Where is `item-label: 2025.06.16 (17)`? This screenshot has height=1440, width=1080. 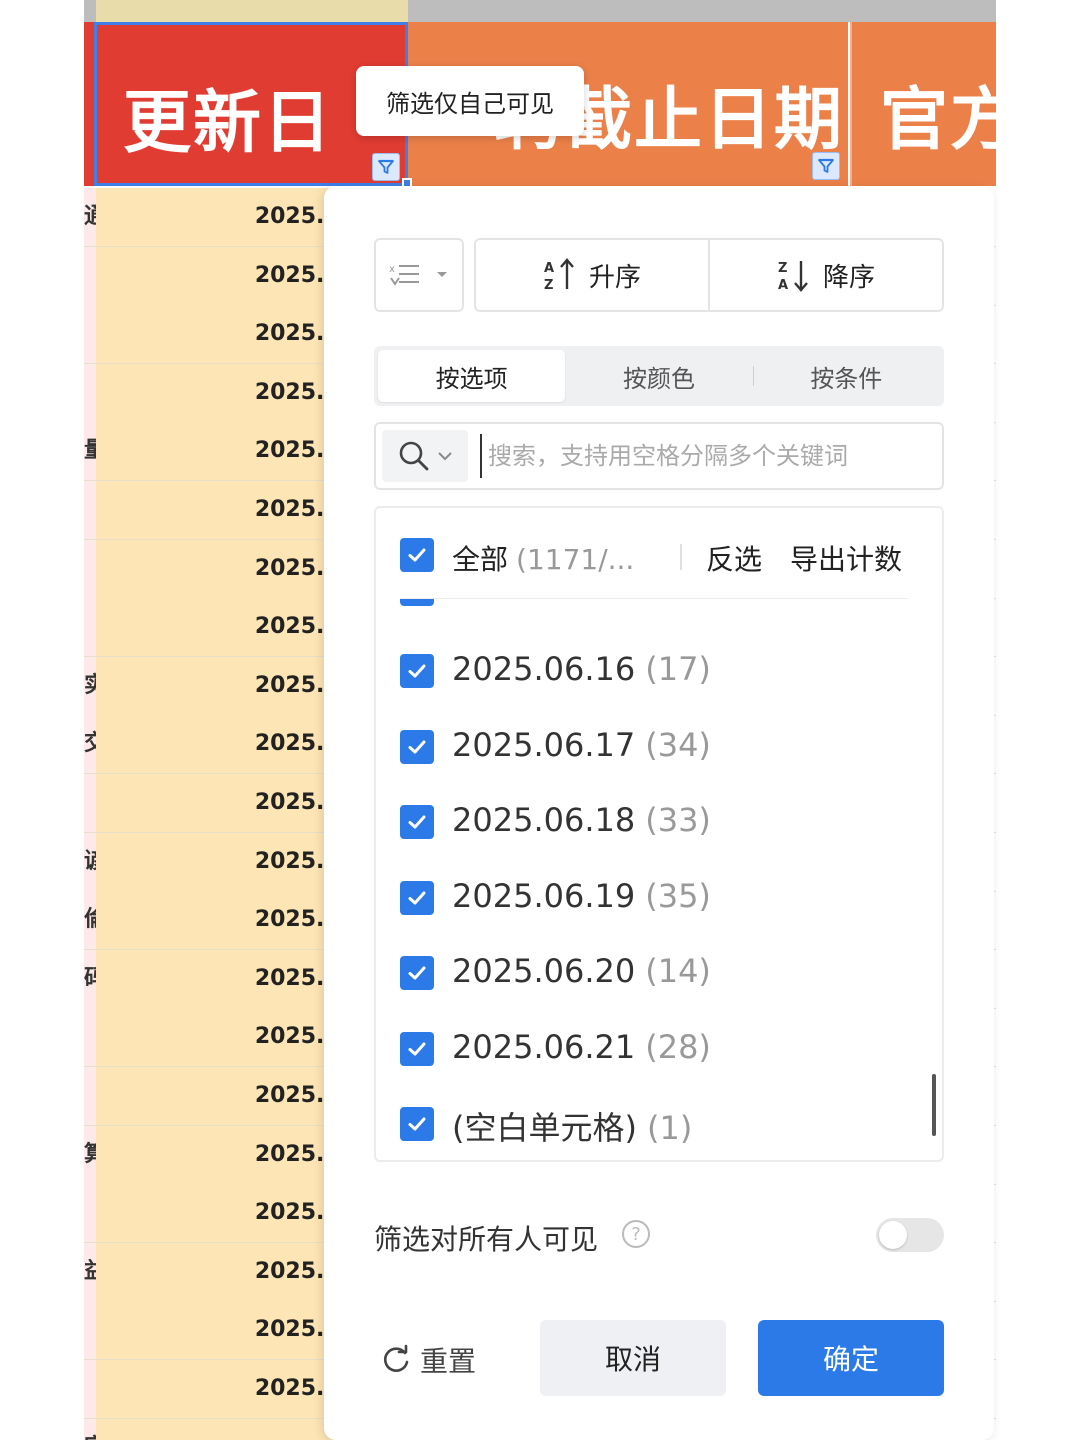 item-label: 2025.06.16 (17) is located at coordinates (581, 669).